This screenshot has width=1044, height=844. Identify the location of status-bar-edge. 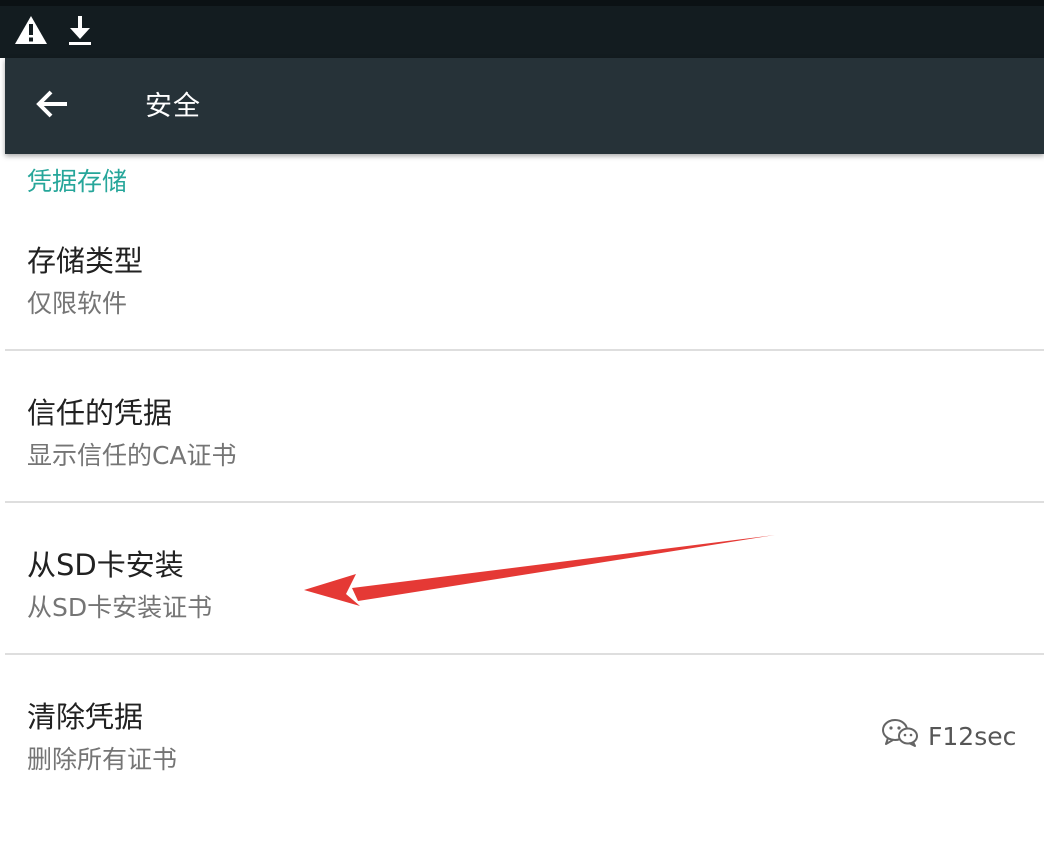
(522, 3).